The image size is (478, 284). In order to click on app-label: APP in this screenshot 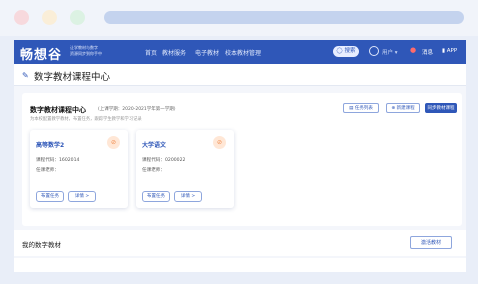, I will do `click(452, 51)`.